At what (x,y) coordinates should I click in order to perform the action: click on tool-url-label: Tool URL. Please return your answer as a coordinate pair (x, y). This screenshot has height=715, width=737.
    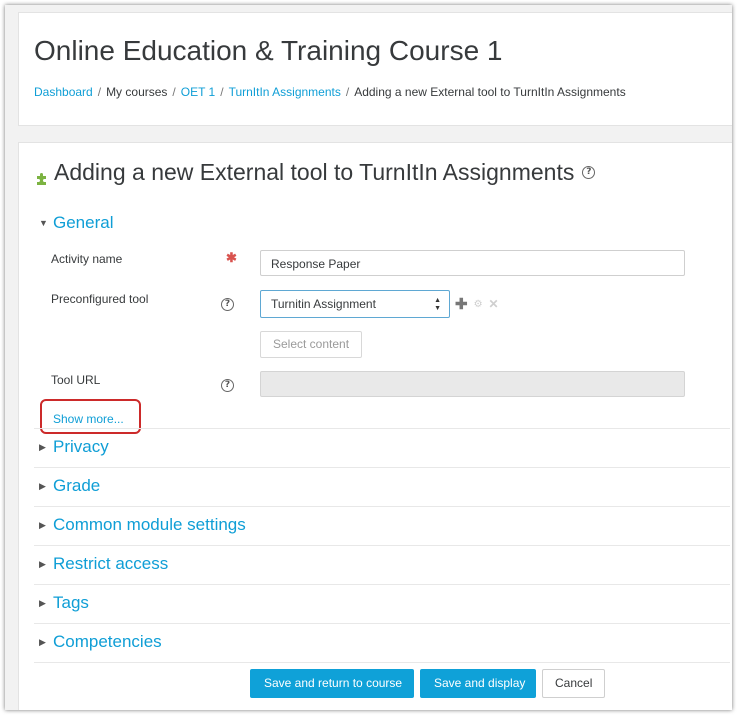
    Looking at the image, I should click on (76, 380).